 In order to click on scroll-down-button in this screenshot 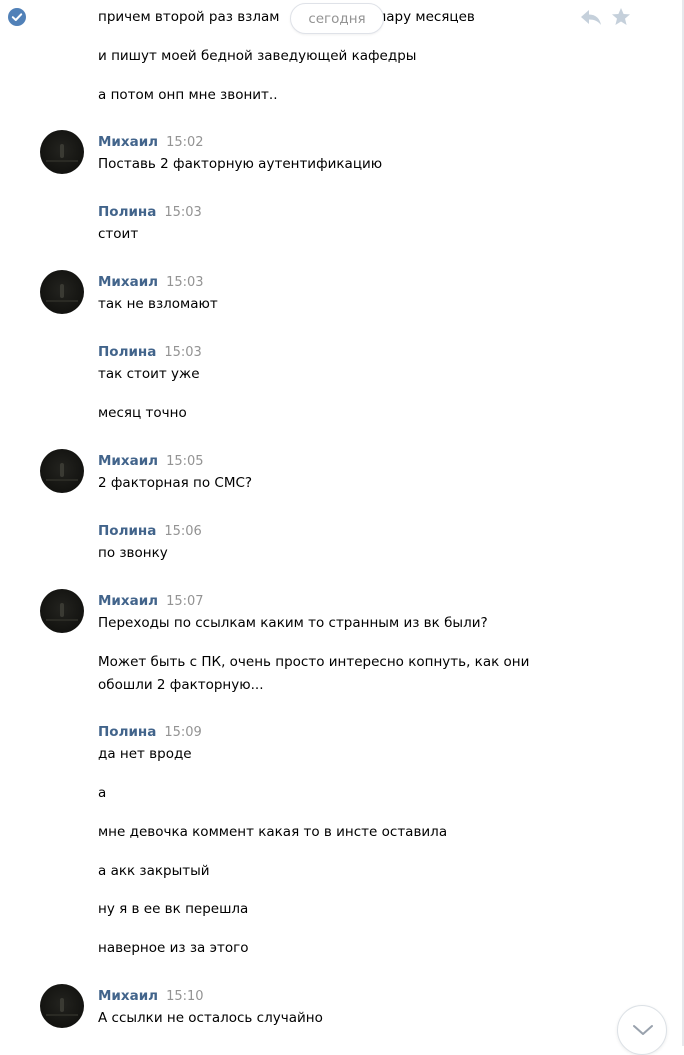, I will do `click(642, 1030)`.